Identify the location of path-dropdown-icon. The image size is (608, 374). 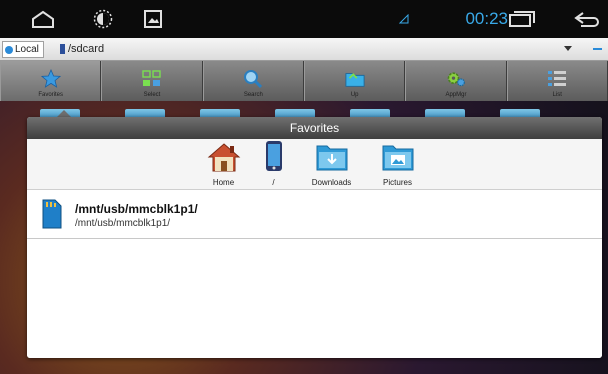
(568, 48).